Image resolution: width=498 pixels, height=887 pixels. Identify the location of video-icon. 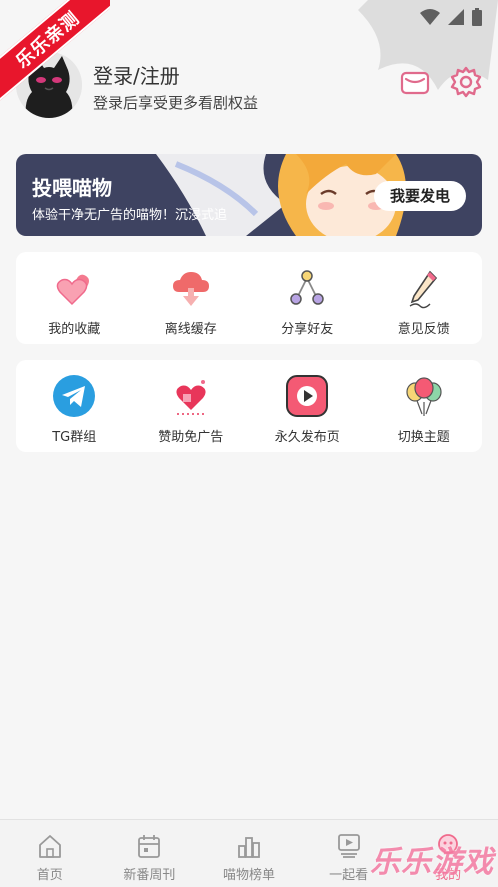
(348, 846).